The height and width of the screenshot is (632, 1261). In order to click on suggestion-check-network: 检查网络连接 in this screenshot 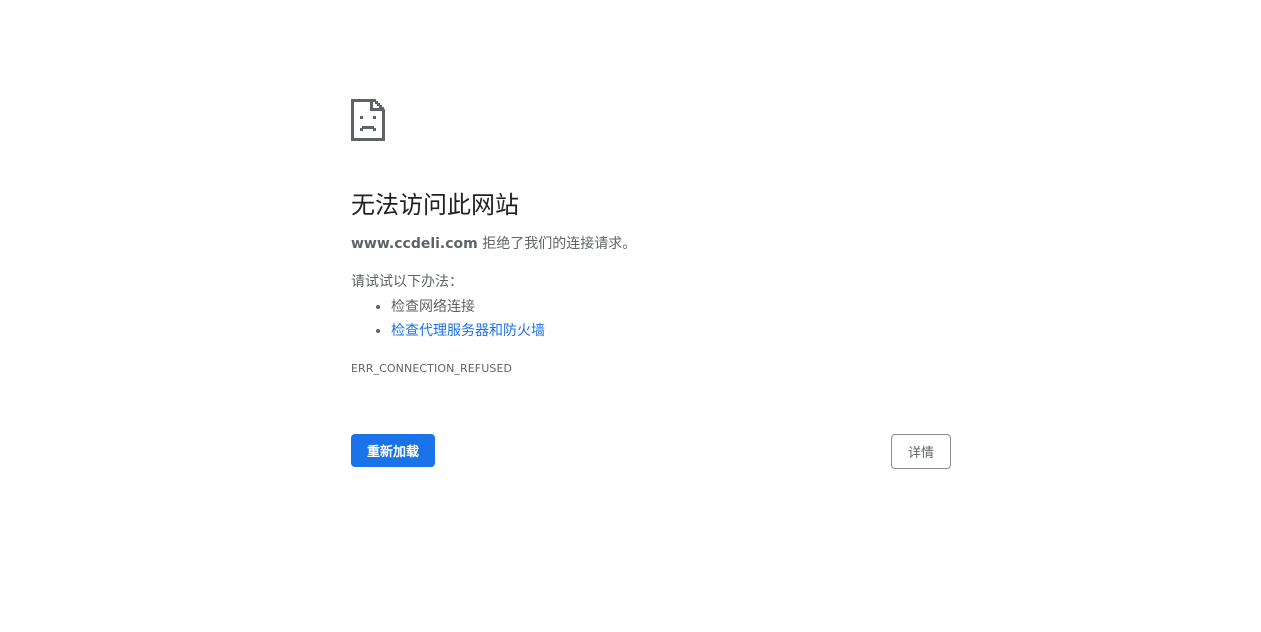, I will do `click(671, 307)`.